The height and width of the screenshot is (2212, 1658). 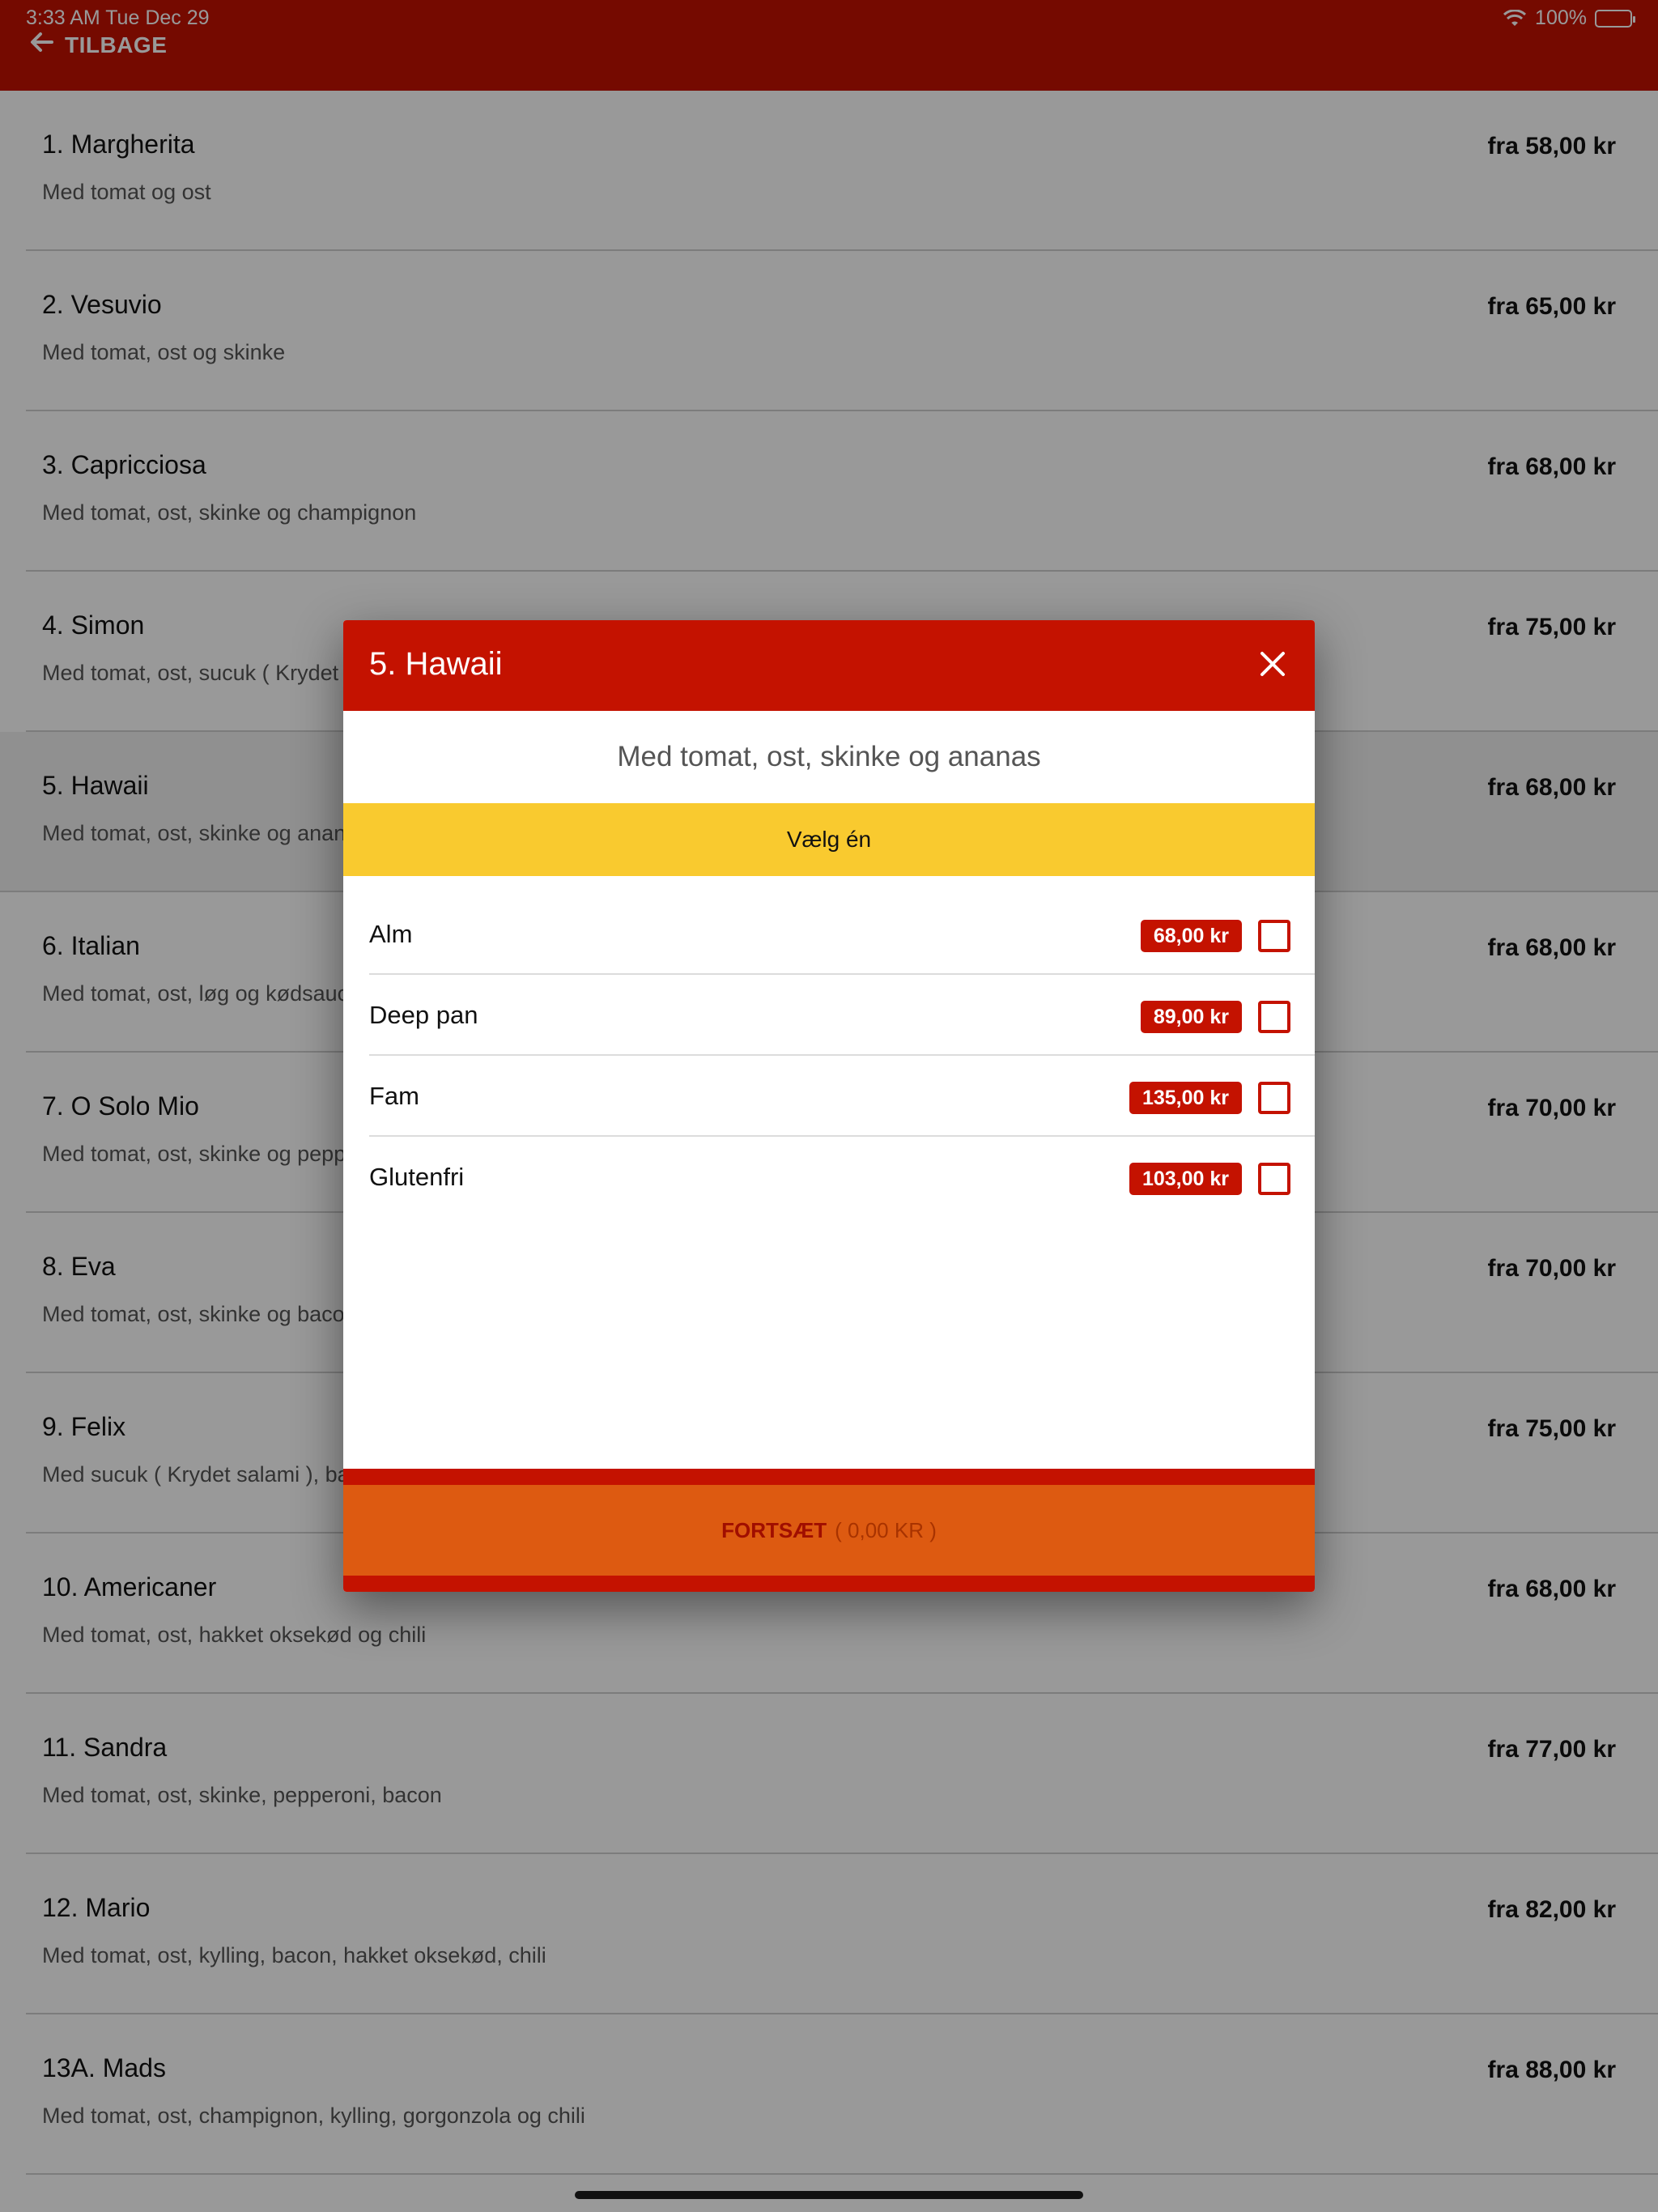 I want to click on choose-one-label: Vælg én, so click(x=829, y=840).